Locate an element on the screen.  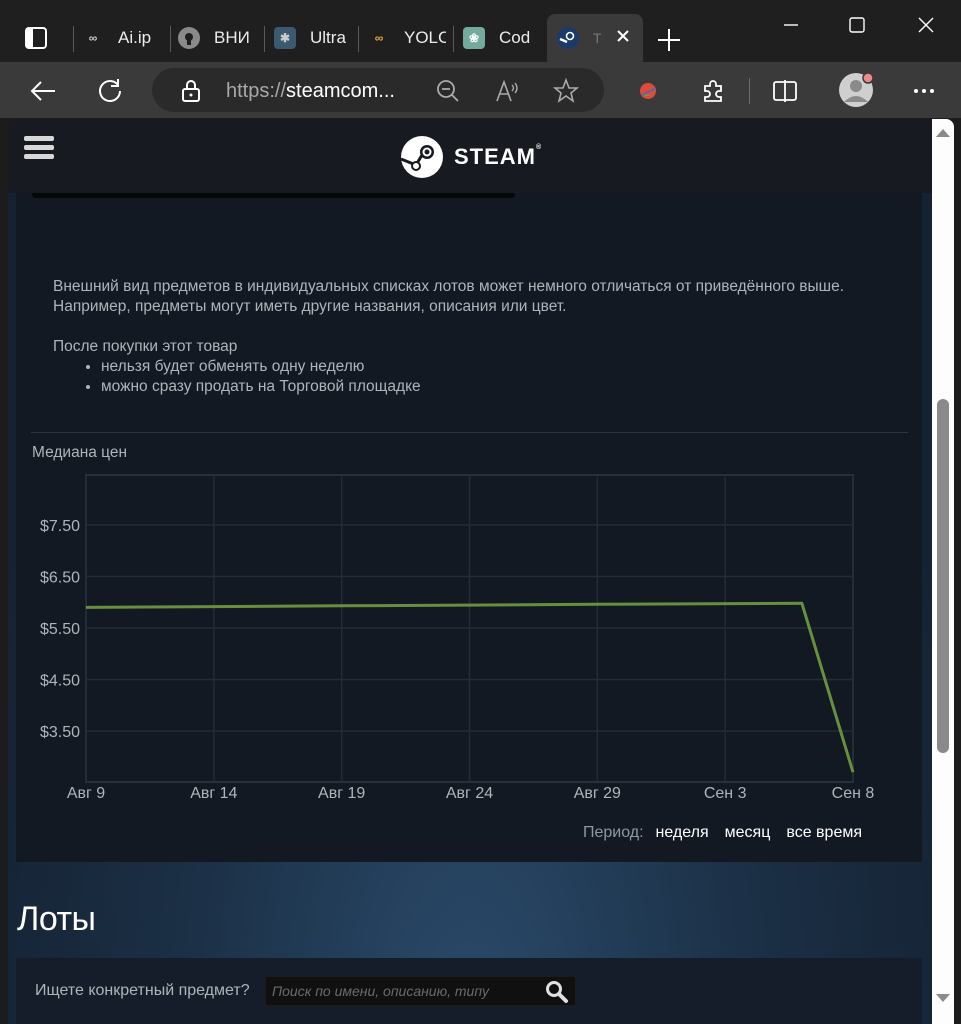
search-box is located at coordinates (420, 991).